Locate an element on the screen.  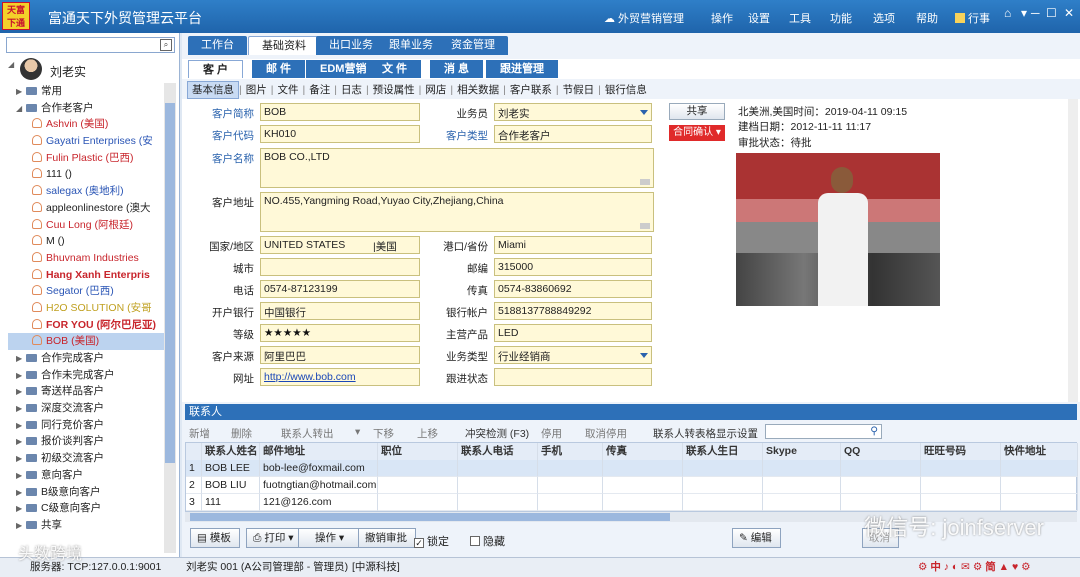
contacts-tool-button: 取消停用 is located at coordinates (606, 433).